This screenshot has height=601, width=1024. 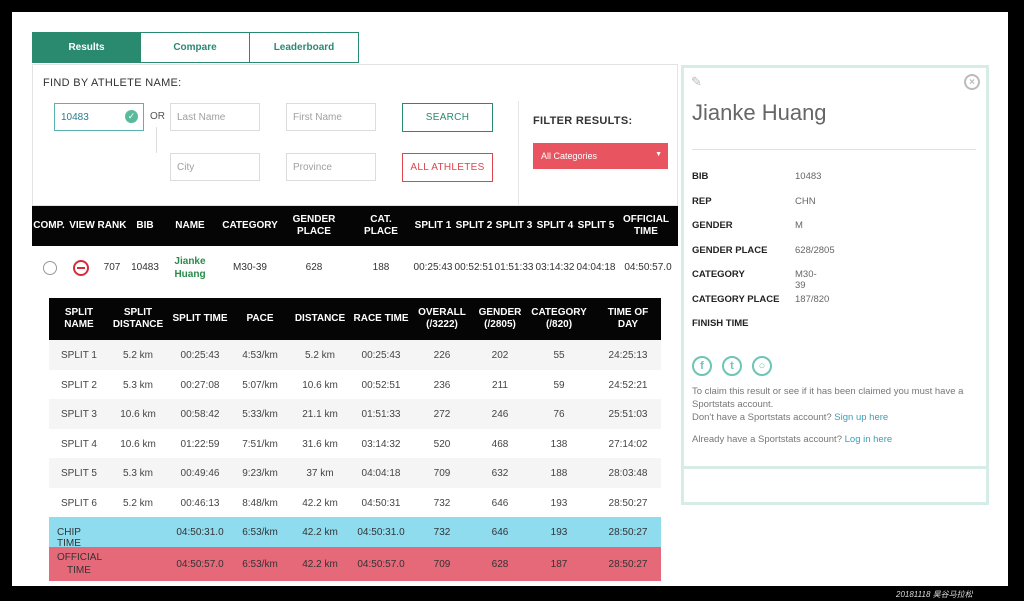 What do you see at coordinates (250, 225) in the screenshot?
I see `header-category: CATEGORY` at bounding box center [250, 225].